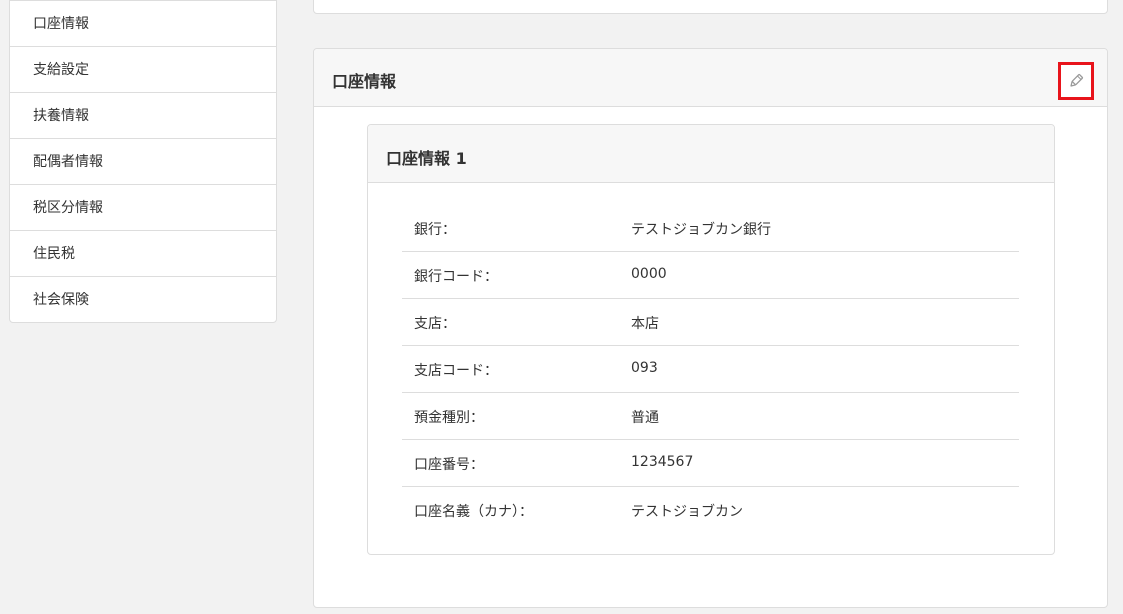  I want to click on row-value: 093, so click(644, 368).